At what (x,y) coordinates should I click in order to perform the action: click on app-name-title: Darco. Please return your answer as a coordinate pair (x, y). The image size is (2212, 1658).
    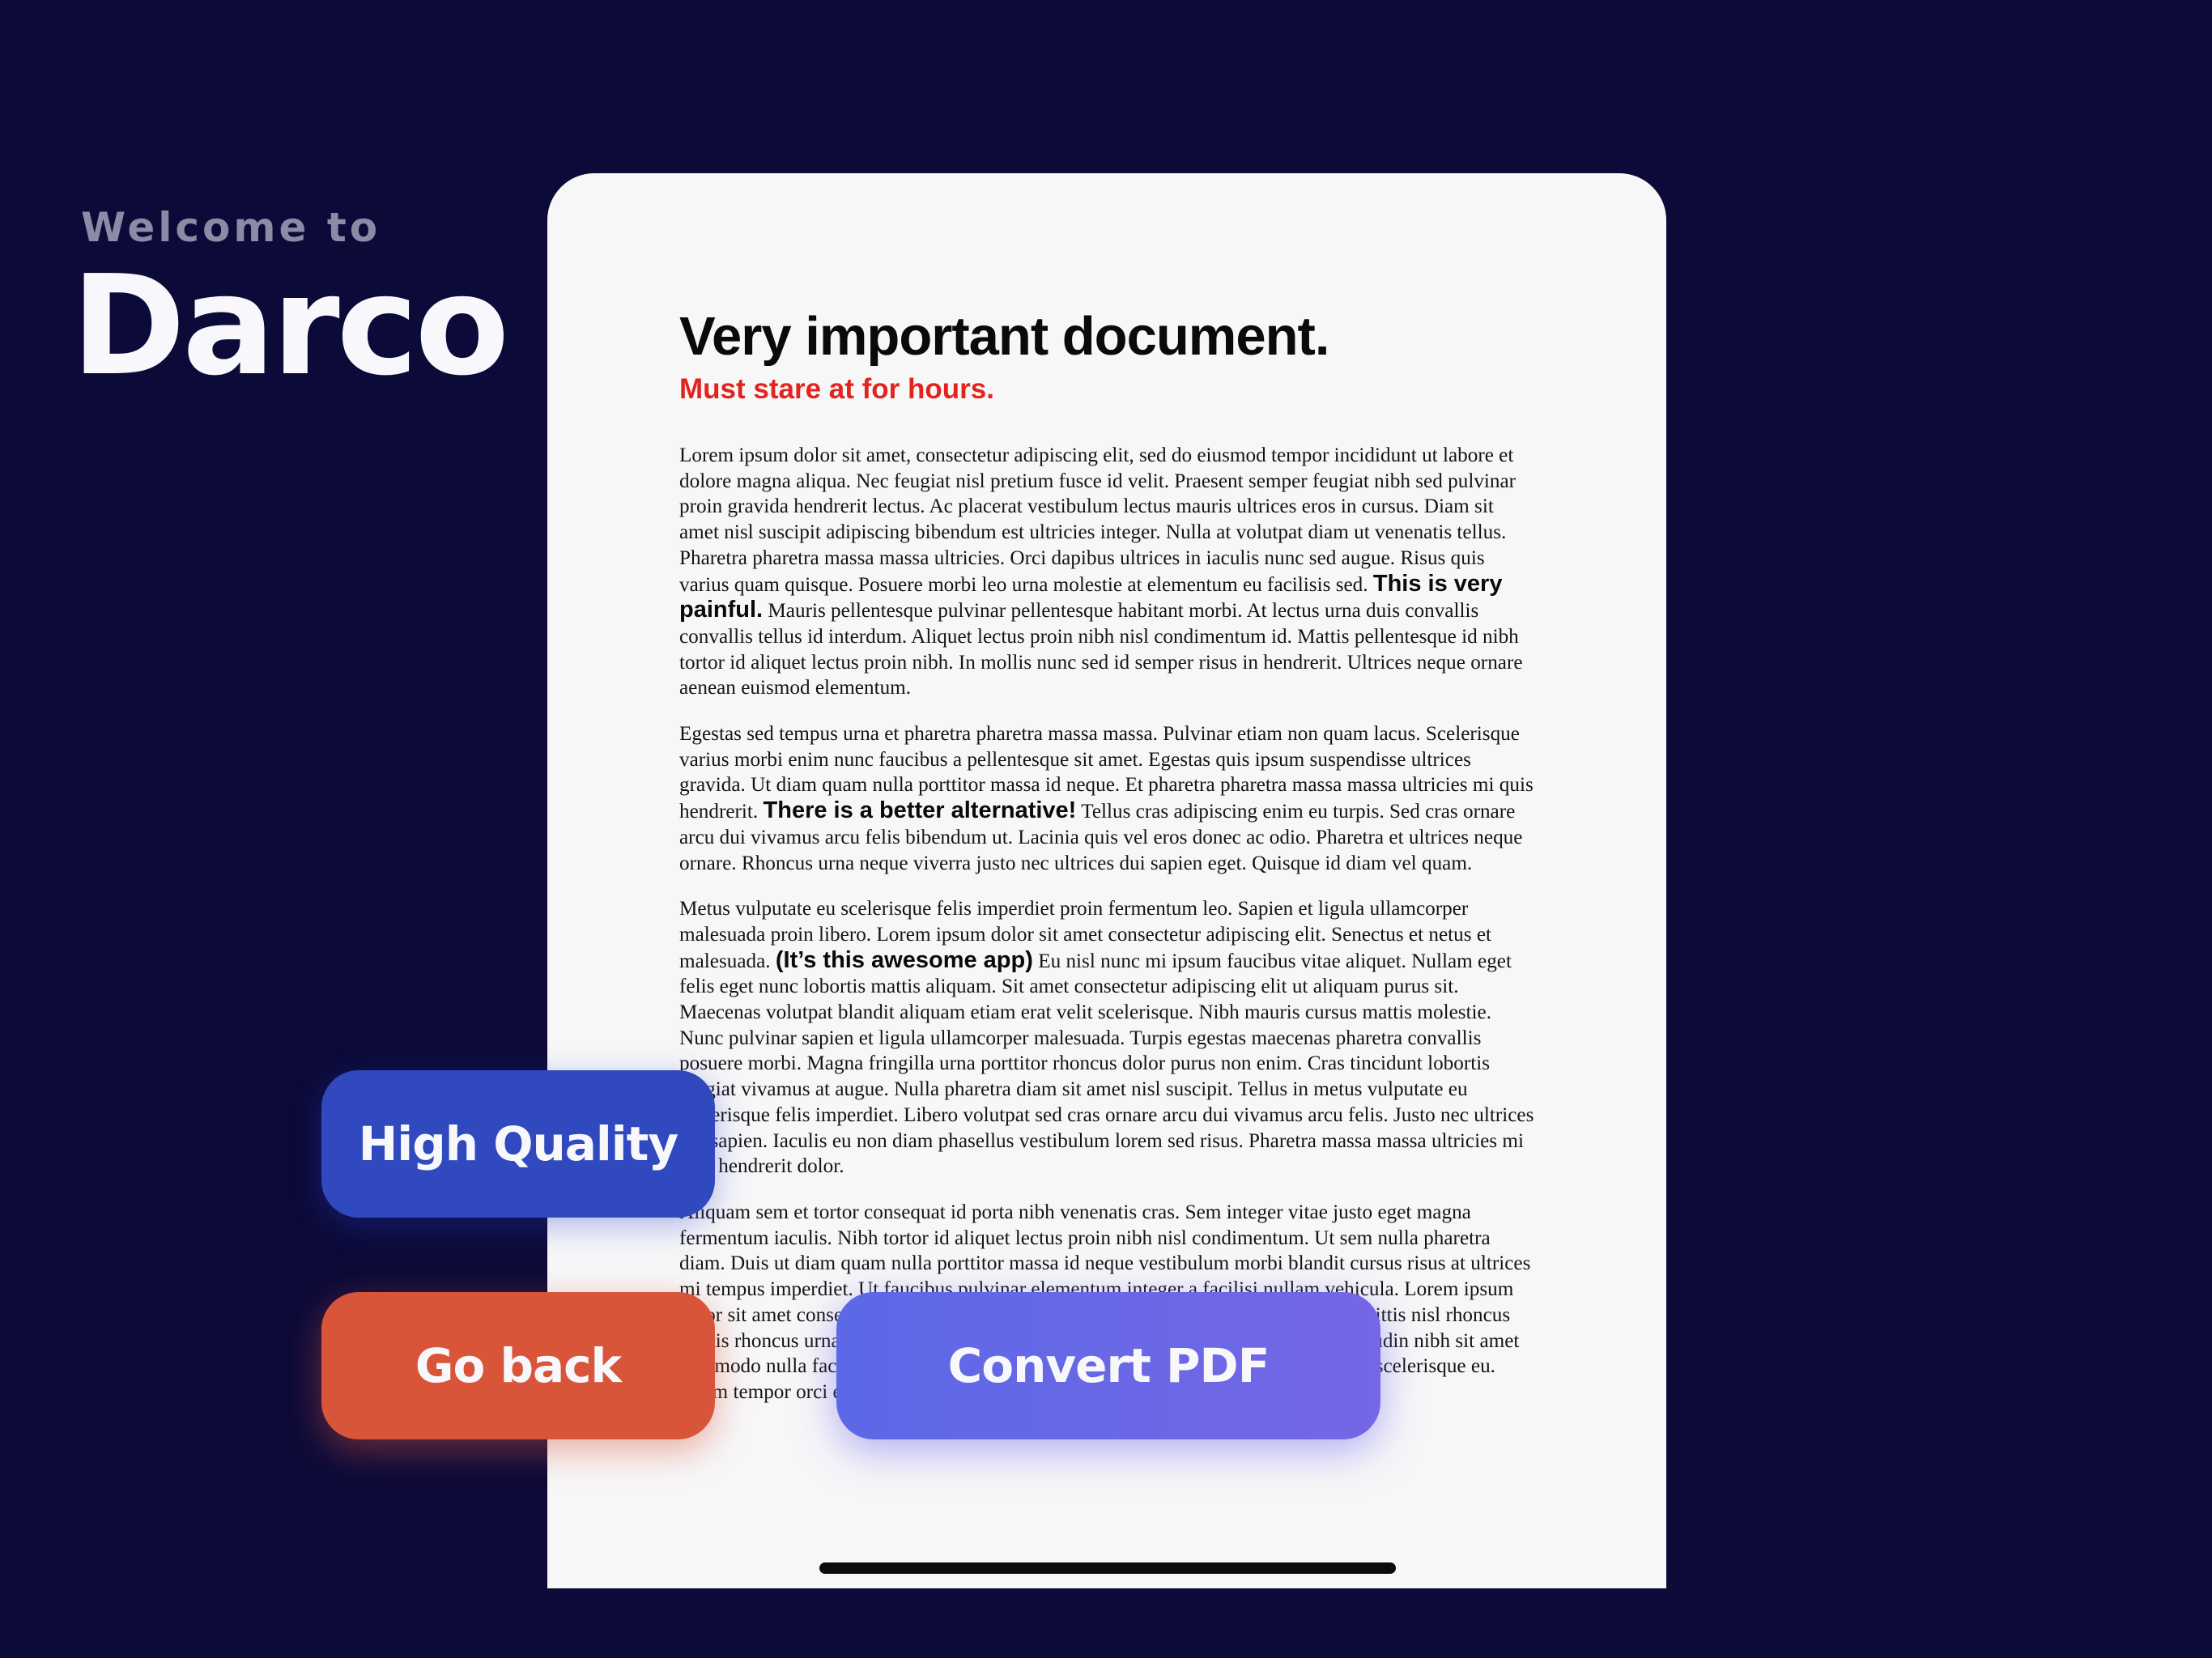
    Looking at the image, I should click on (290, 326).